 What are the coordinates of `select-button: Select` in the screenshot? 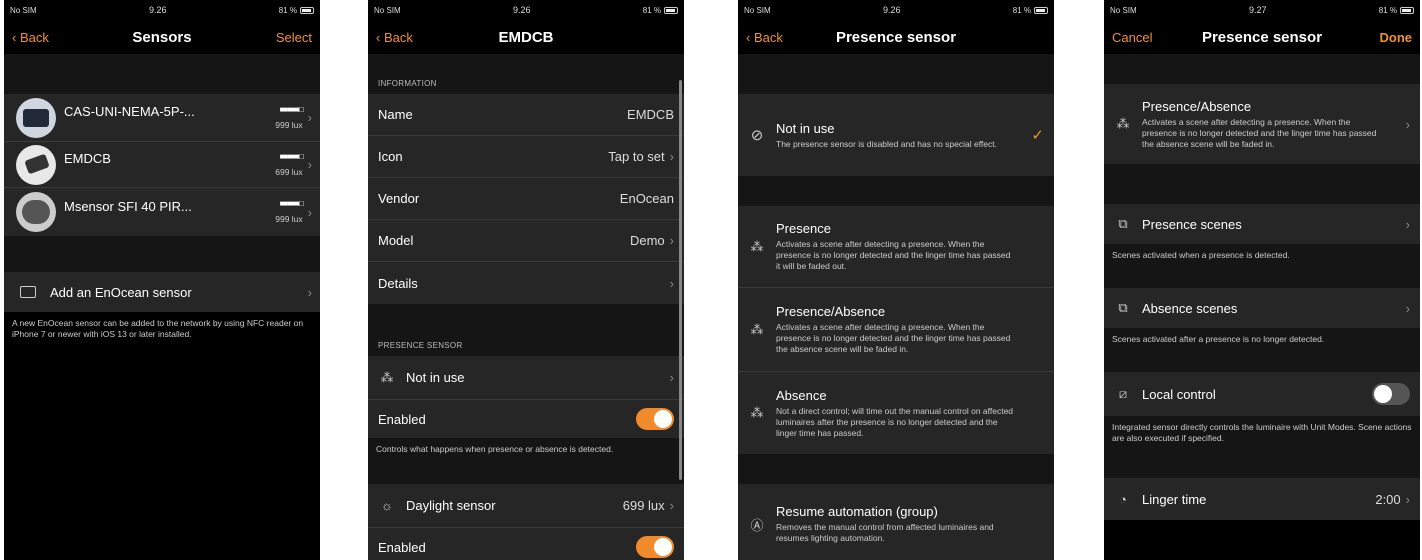 It's located at (294, 37).